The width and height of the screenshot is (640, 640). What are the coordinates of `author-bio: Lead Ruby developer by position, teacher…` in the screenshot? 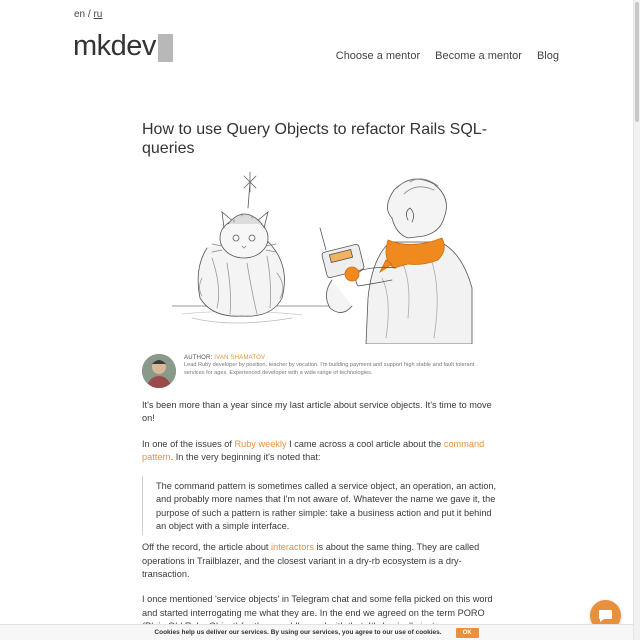 It's located at (329, 369).